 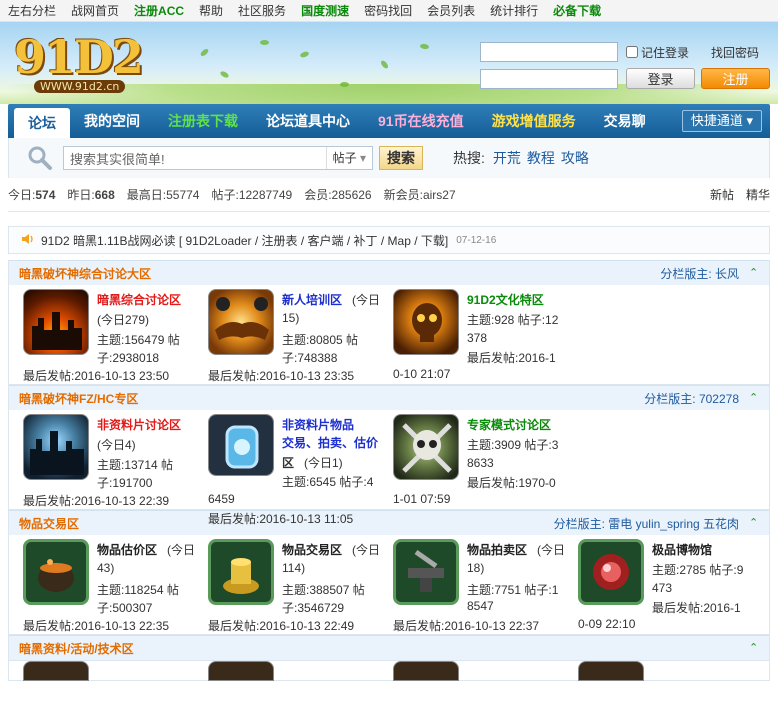 What do you see at coordinates (241, 322) in the screenshot?
I see `handshake-icon` at bounding box center [241, 322].